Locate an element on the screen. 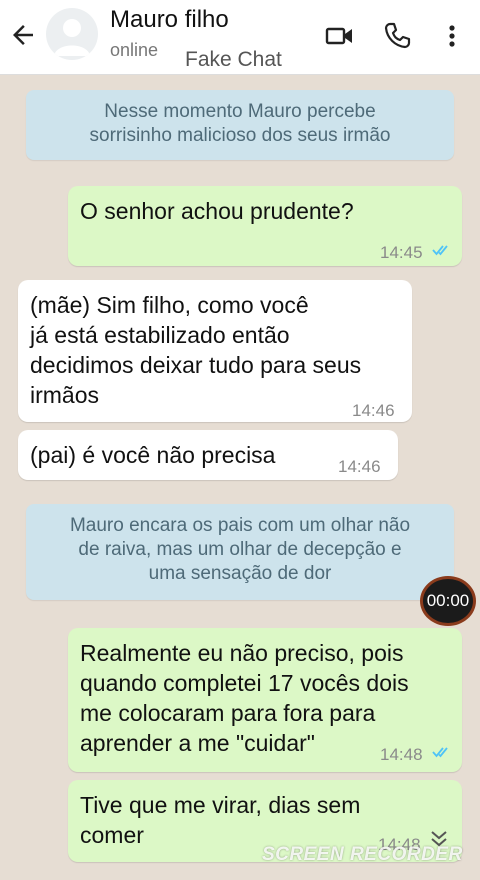  app-name: Fake Chat is located at coordinates (233, 59).